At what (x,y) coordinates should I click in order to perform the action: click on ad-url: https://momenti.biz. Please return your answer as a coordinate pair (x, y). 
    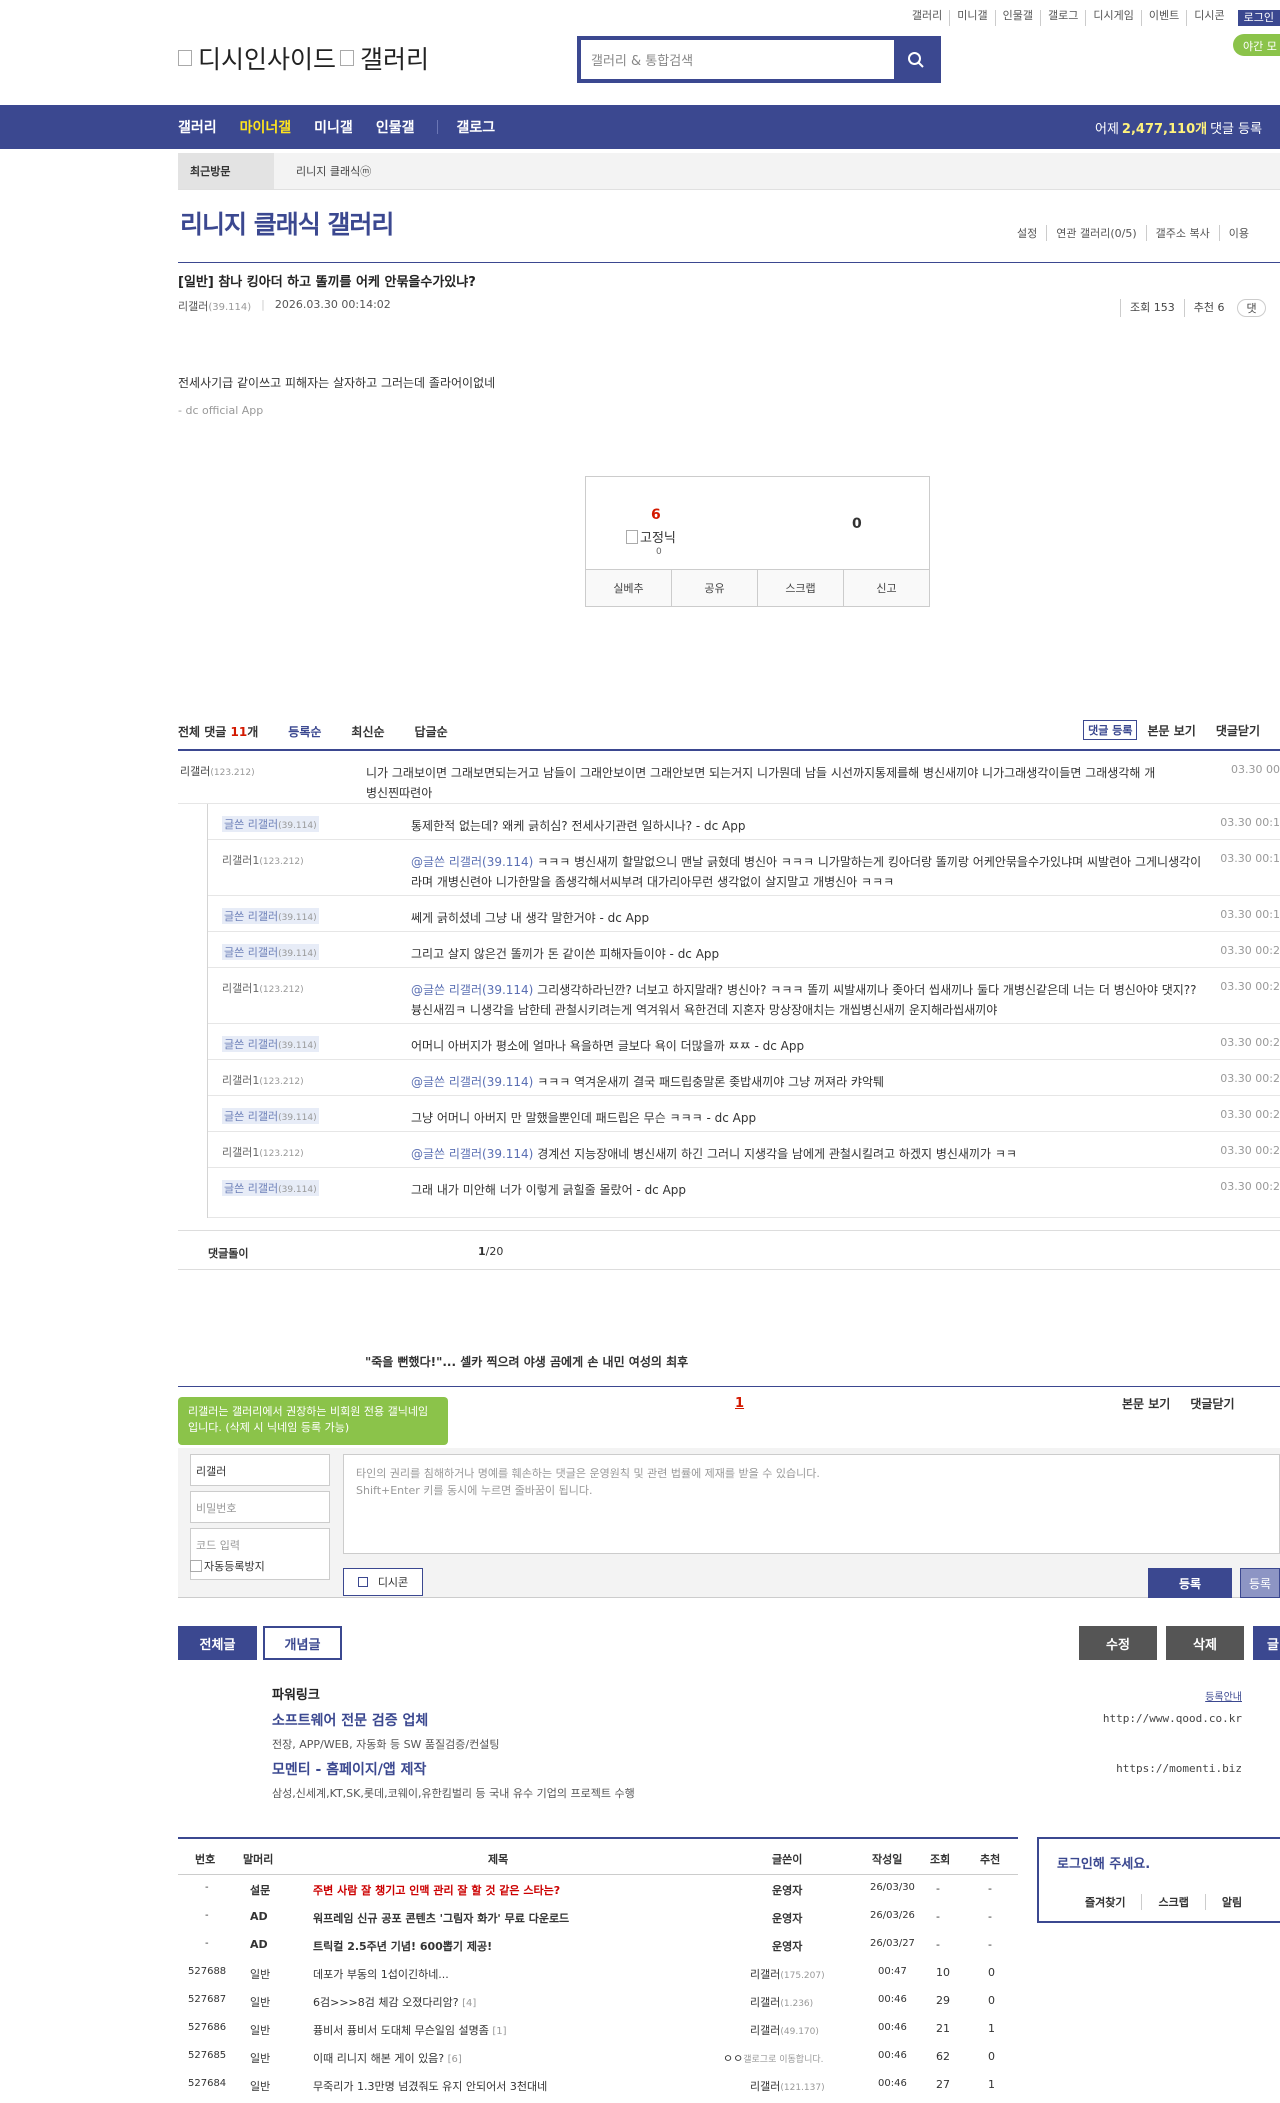
    Looking at the image, I should click on (1179, 1768).